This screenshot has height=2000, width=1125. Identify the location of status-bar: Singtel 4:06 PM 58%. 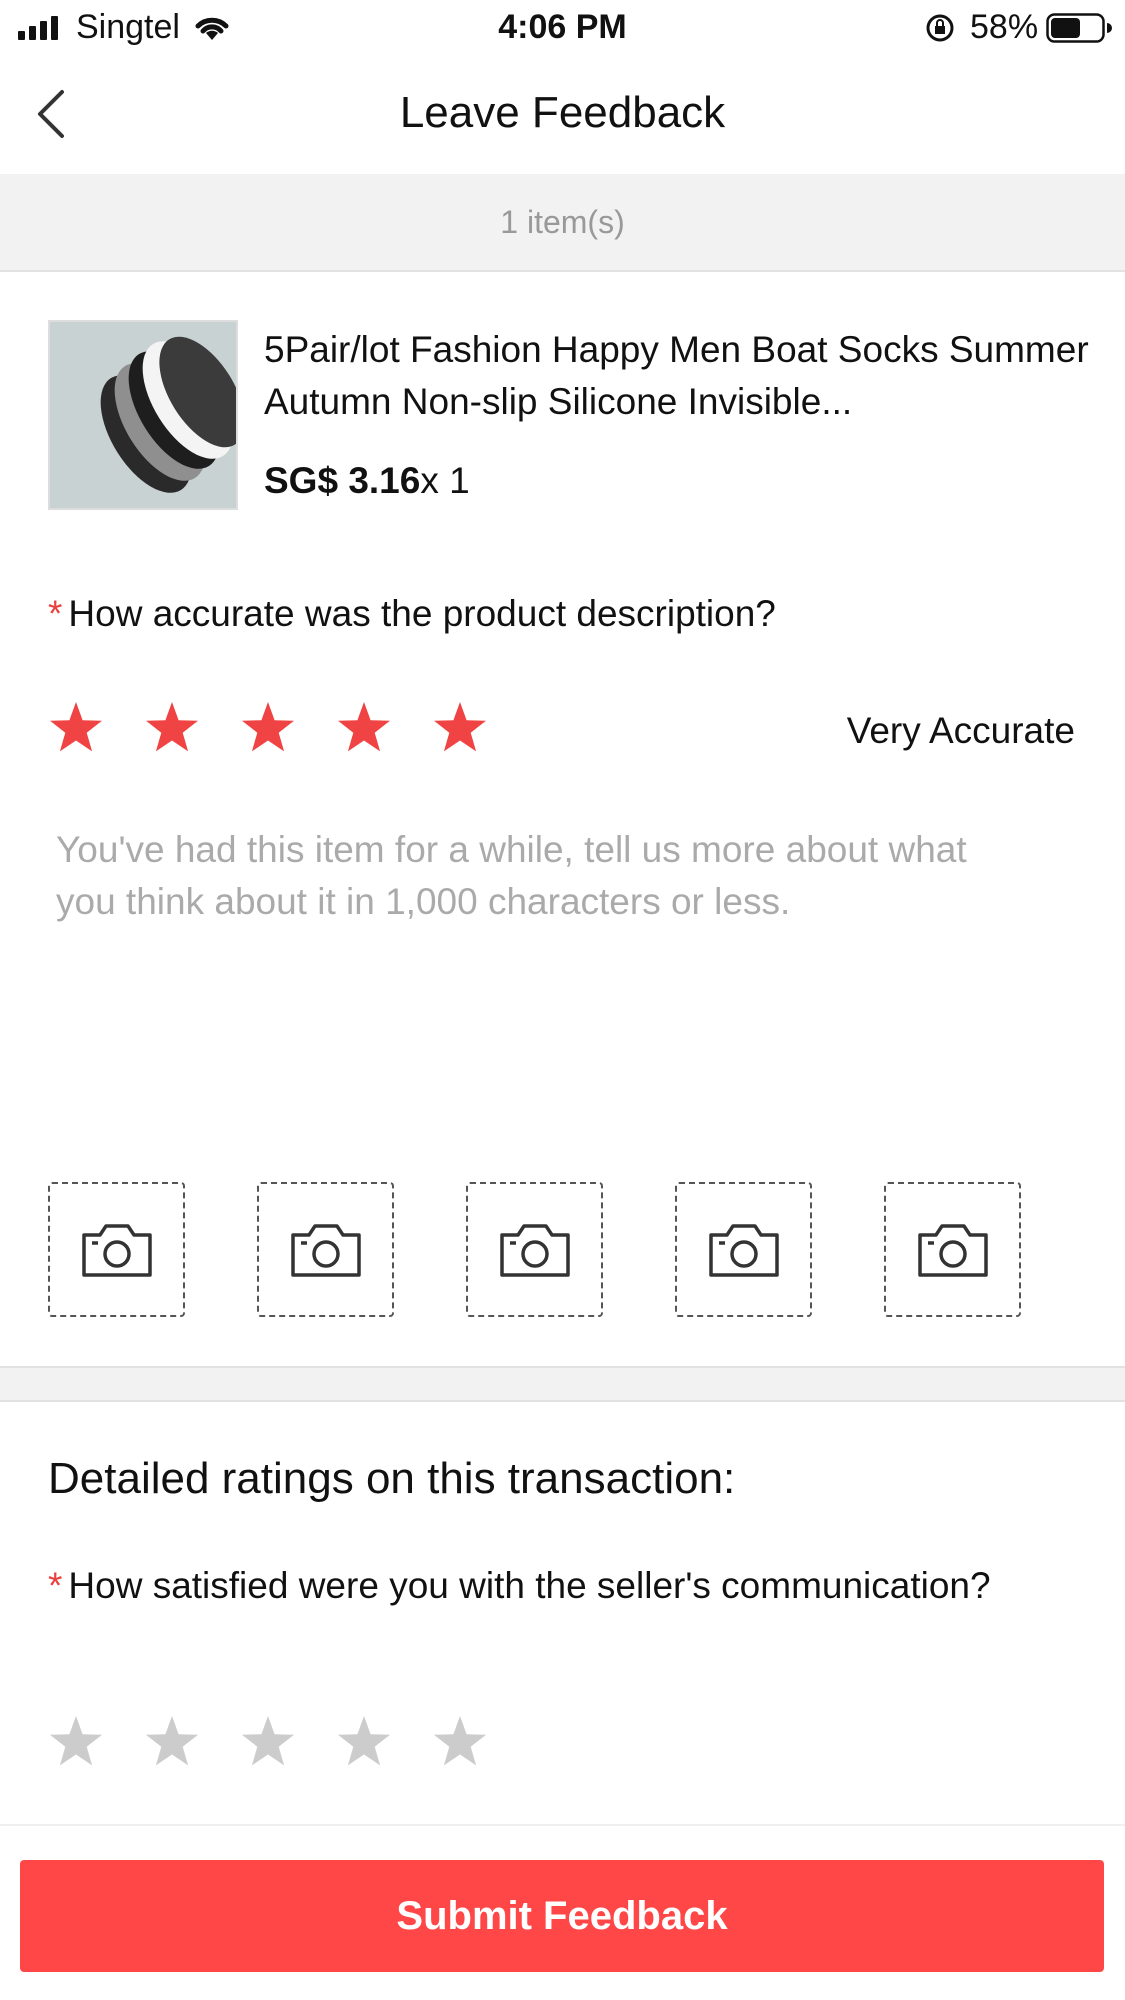
(562, 28).